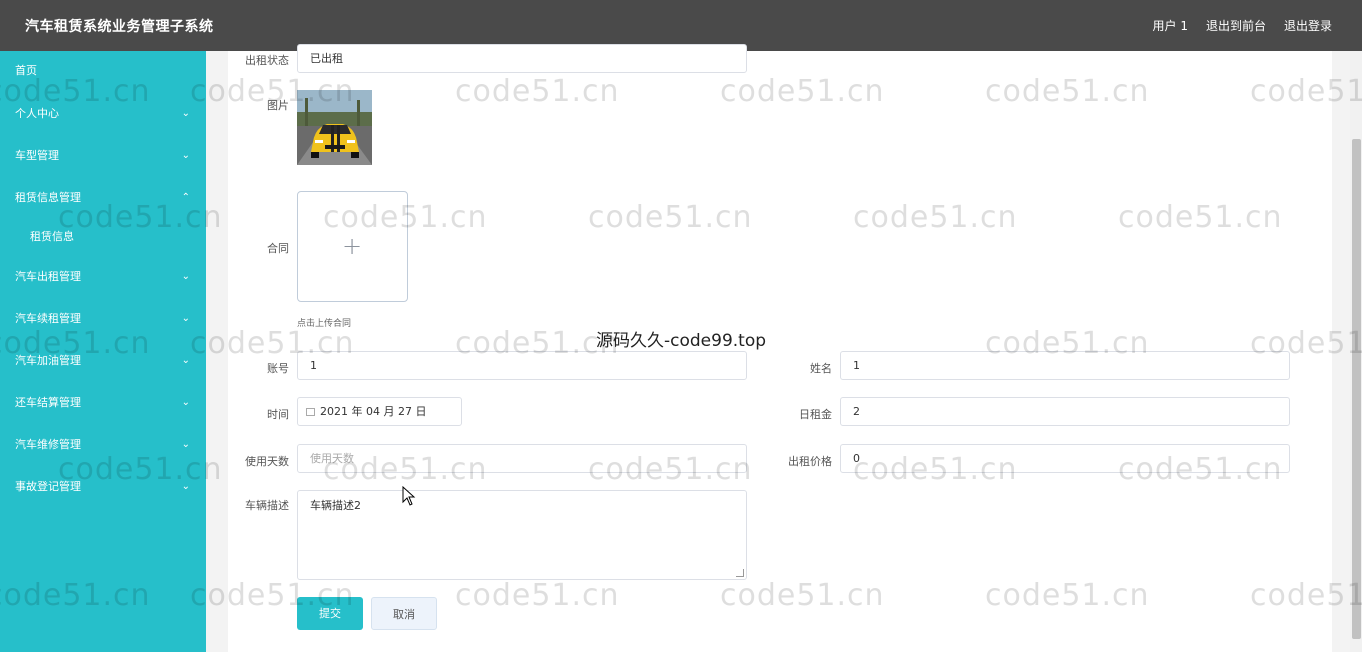 The width and height of the screenshot is (1362, 652). I want to click on sidebar-item-car-model: 车型管理 ⌄, so click(103, 156).